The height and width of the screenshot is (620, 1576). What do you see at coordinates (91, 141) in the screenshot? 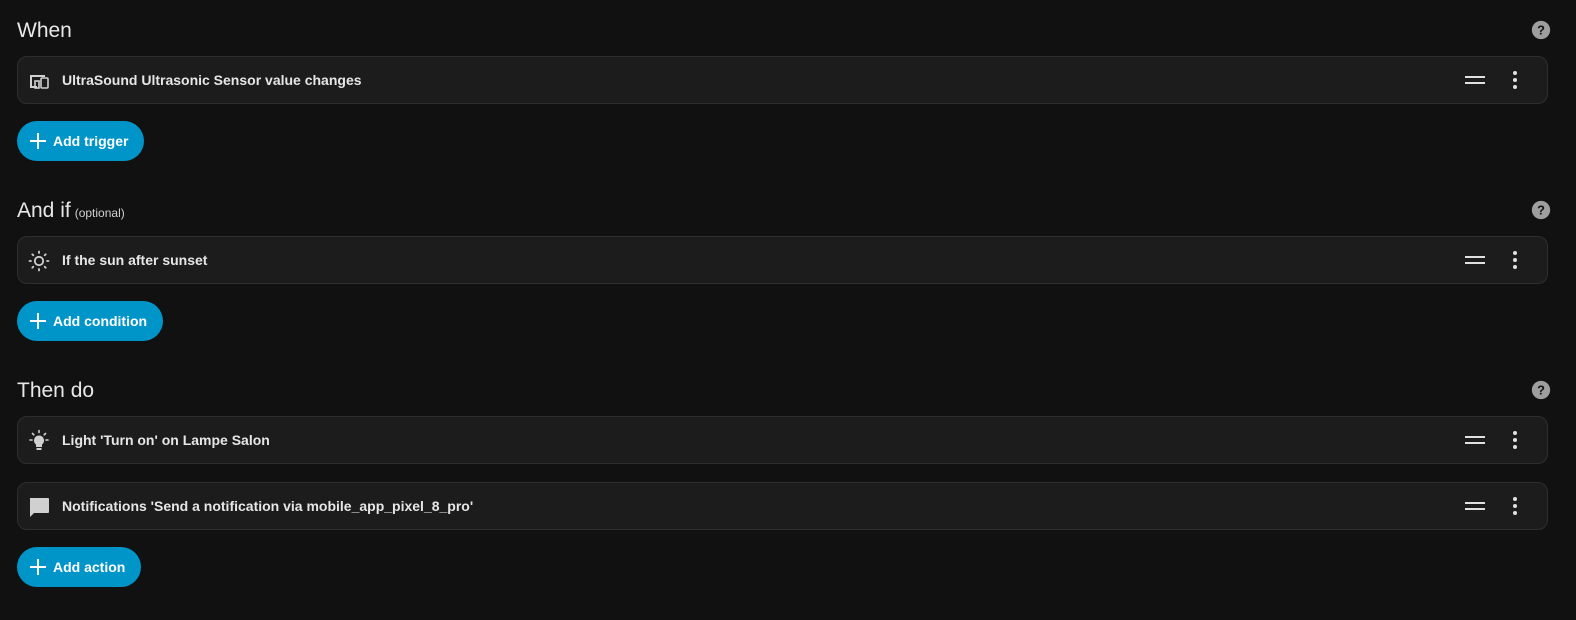
I see `add-trigger-label: Add trigger` at bounding box center [91, 141].